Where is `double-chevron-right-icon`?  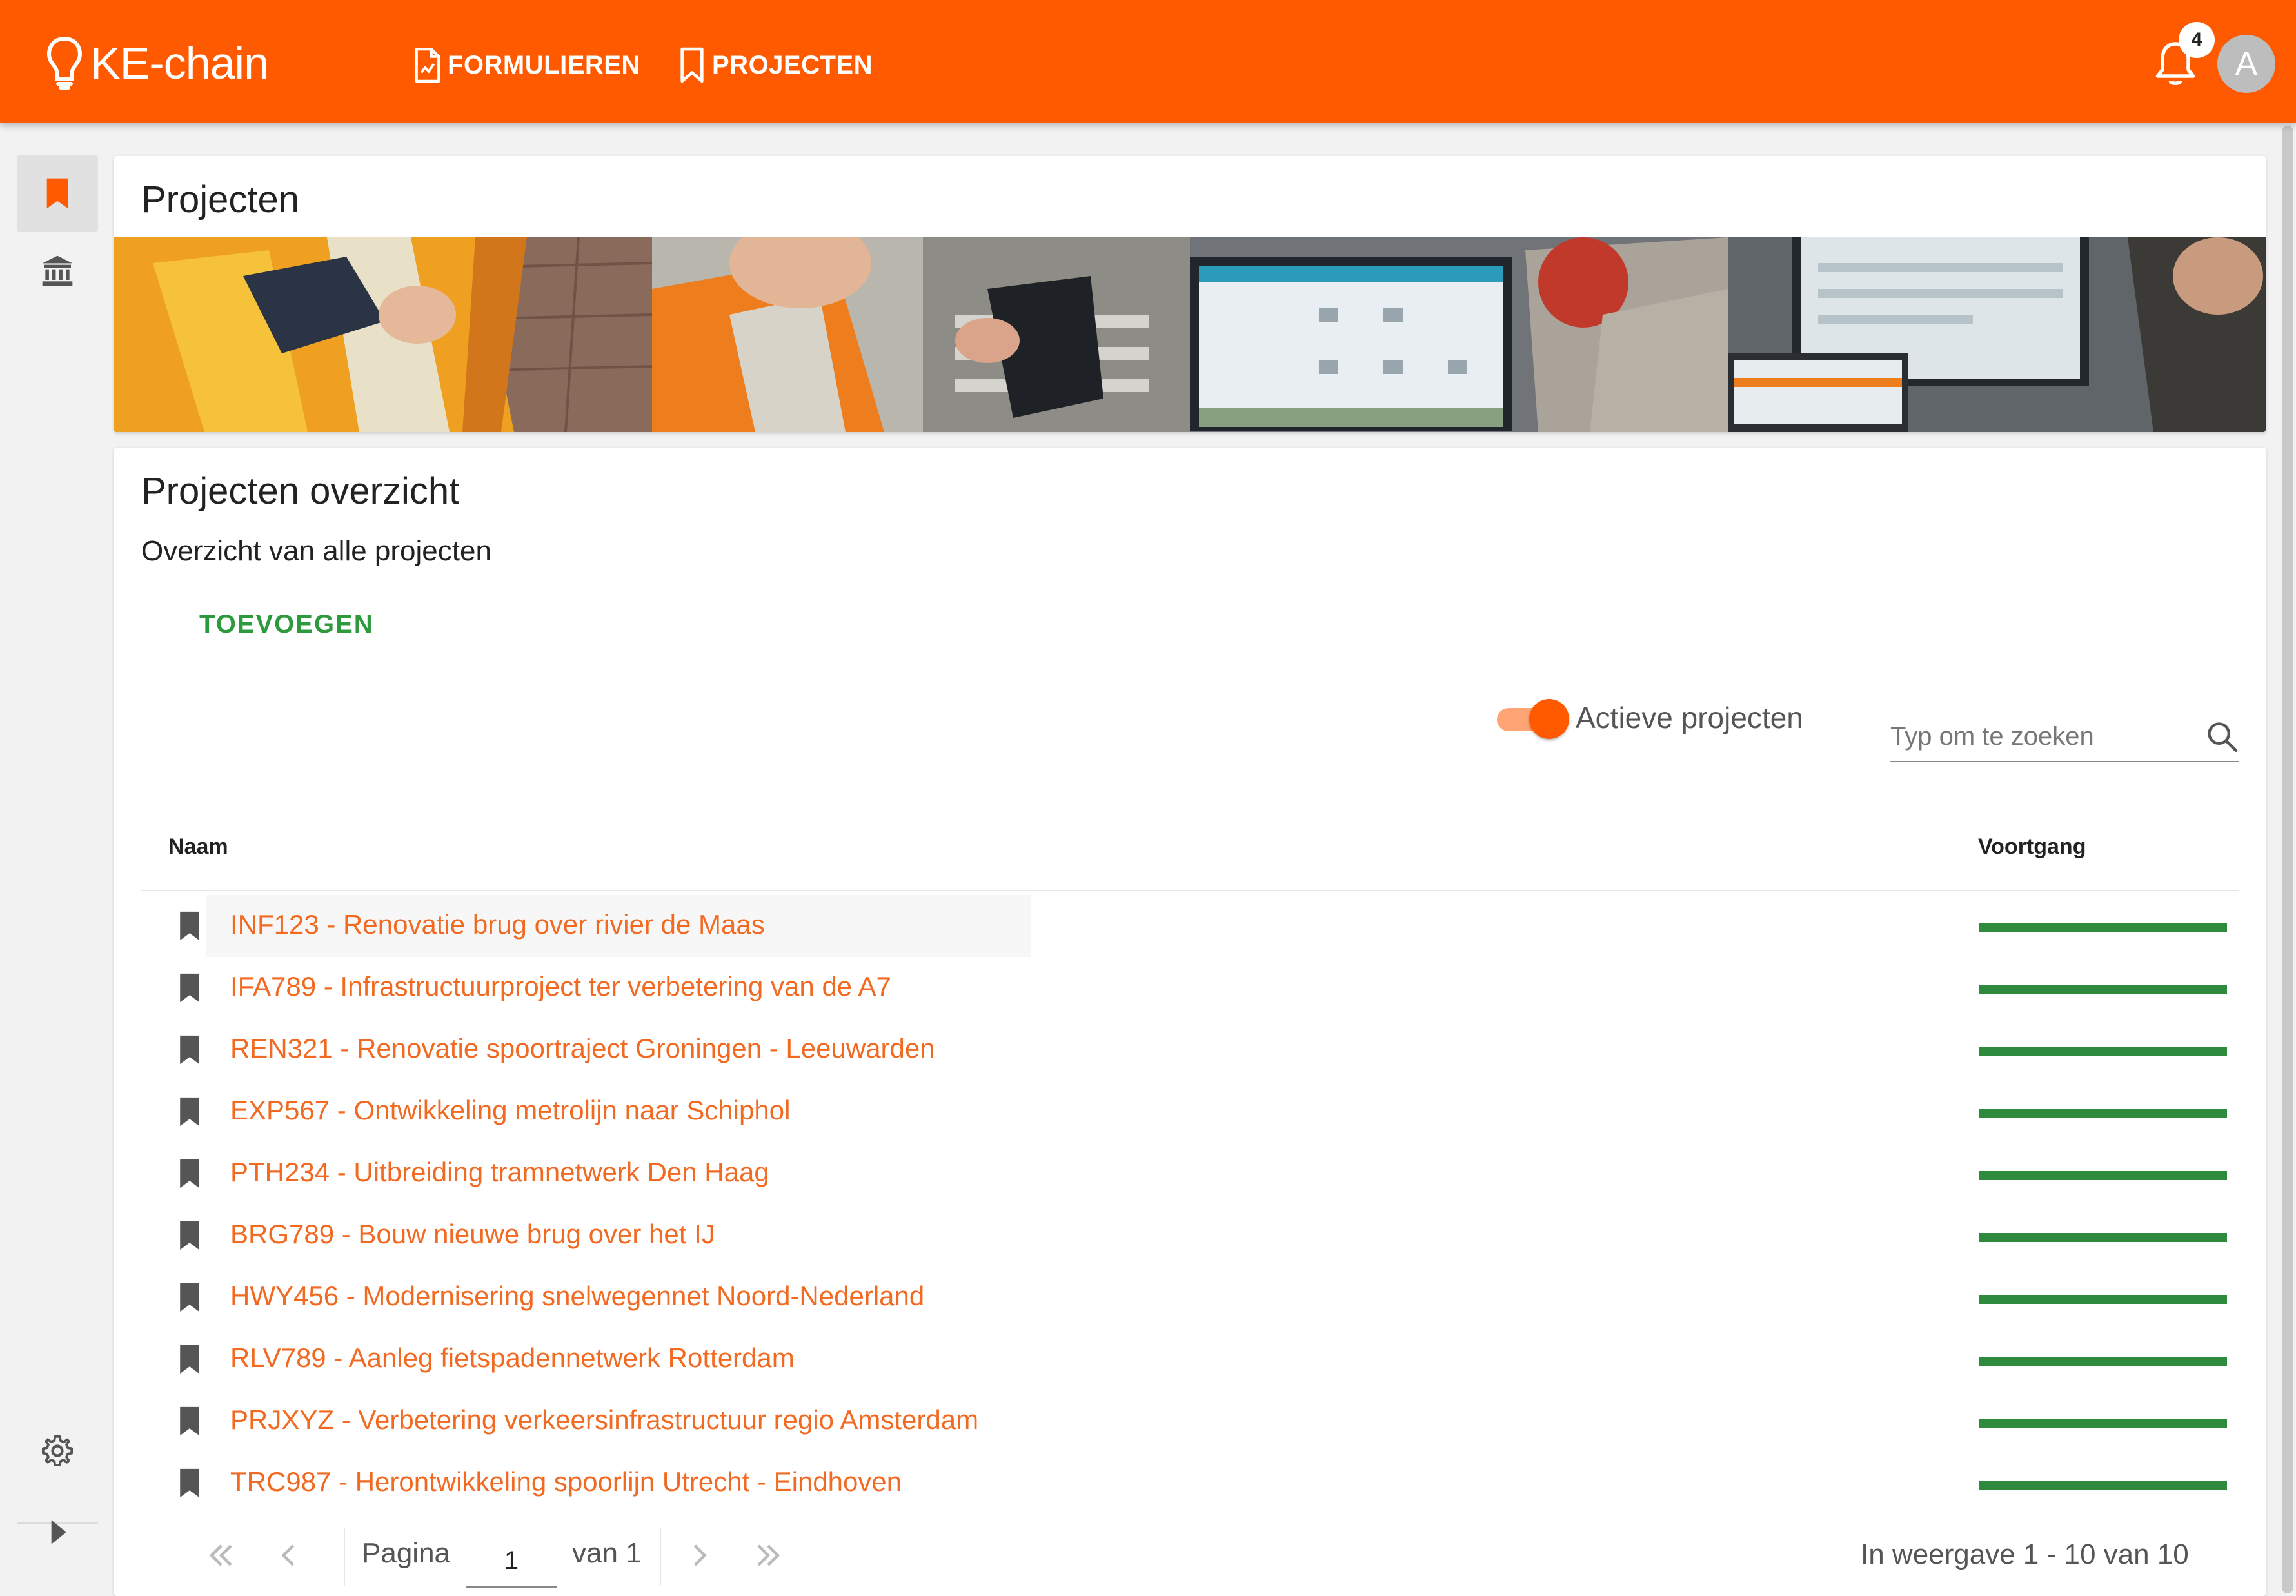
double-chevron-right-icon is located at coordinates (768, 1555).